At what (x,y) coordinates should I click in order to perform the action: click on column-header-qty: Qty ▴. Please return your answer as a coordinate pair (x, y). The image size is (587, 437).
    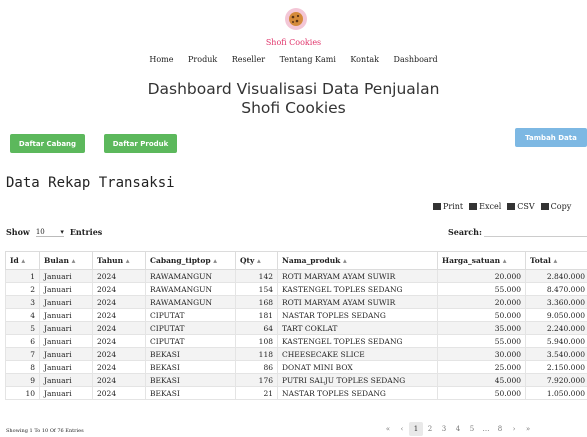
    Looking at the image, I should click on (256, 260).